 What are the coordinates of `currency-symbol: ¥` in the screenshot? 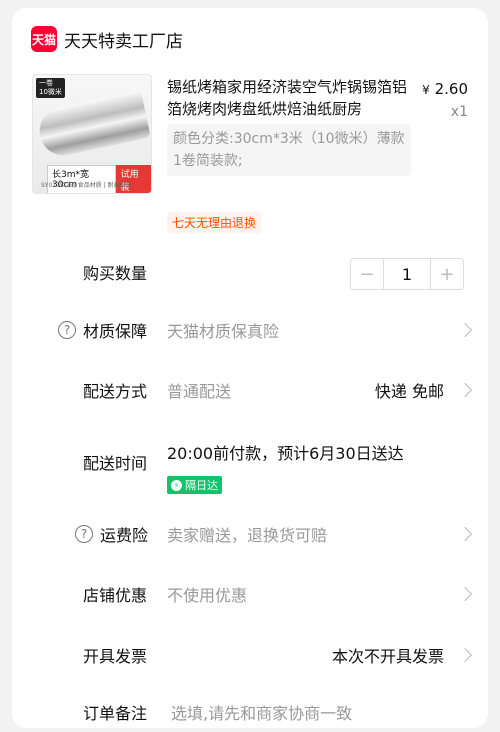 It's located at (426, 90).